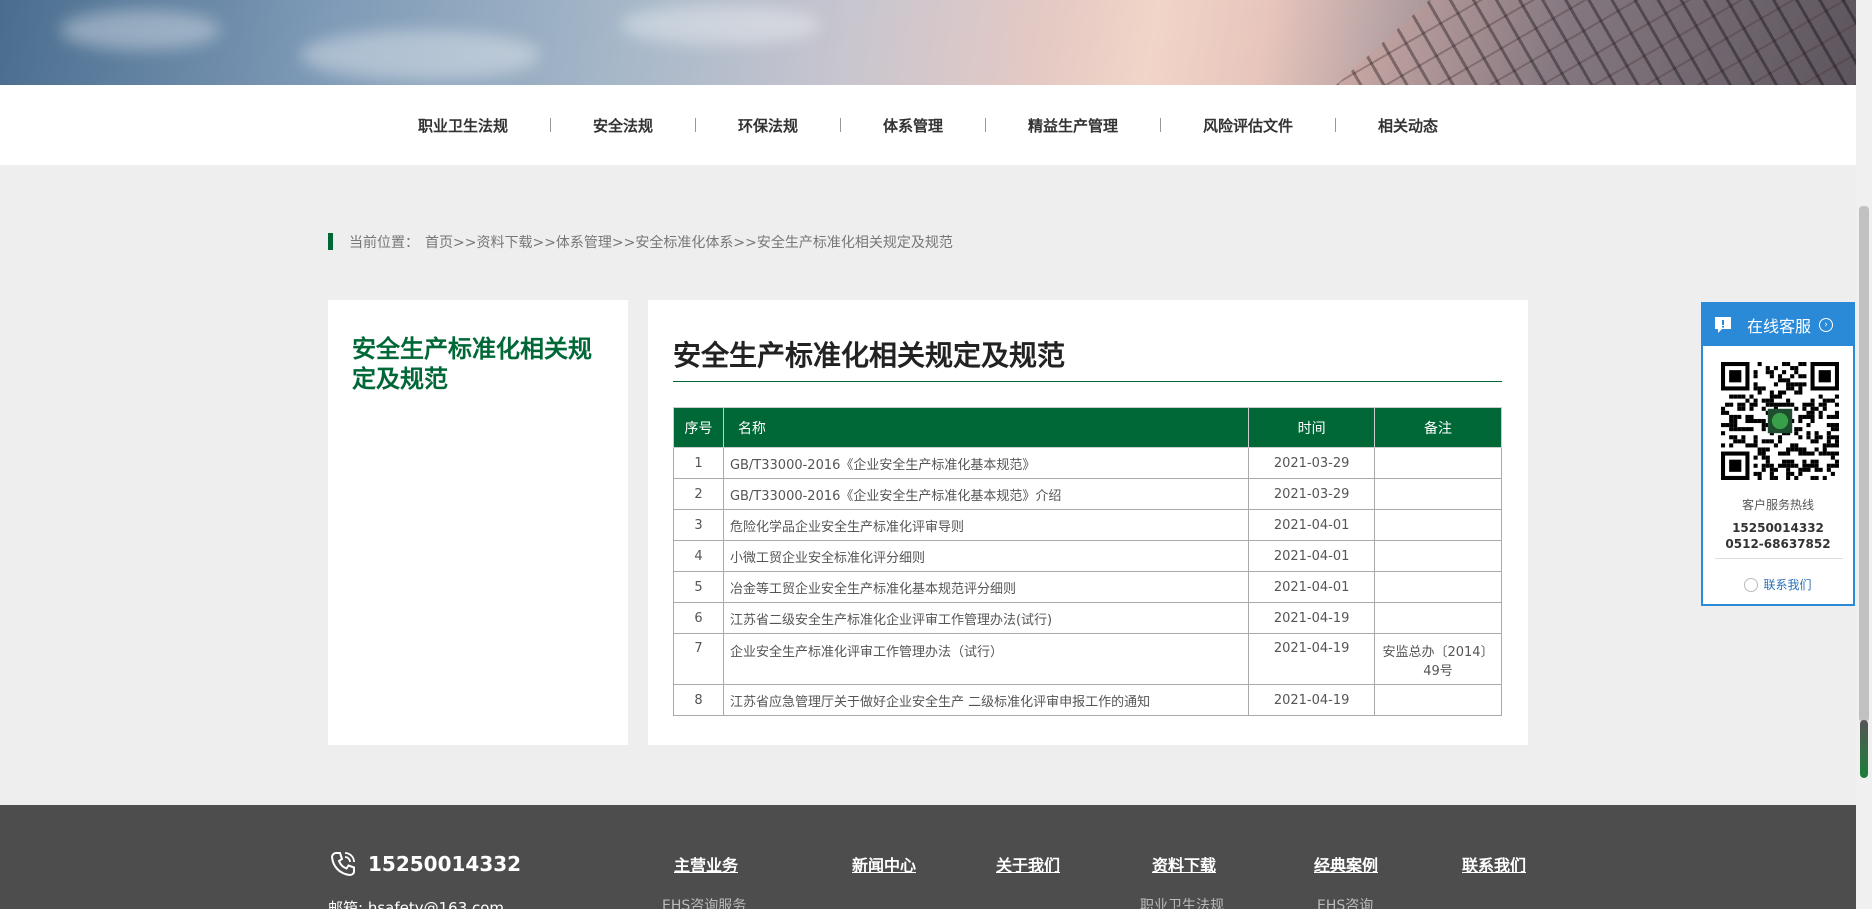 The height and width of the screenshot is (909, 1872). I want to click on row-number: 2, so click(698, 494).